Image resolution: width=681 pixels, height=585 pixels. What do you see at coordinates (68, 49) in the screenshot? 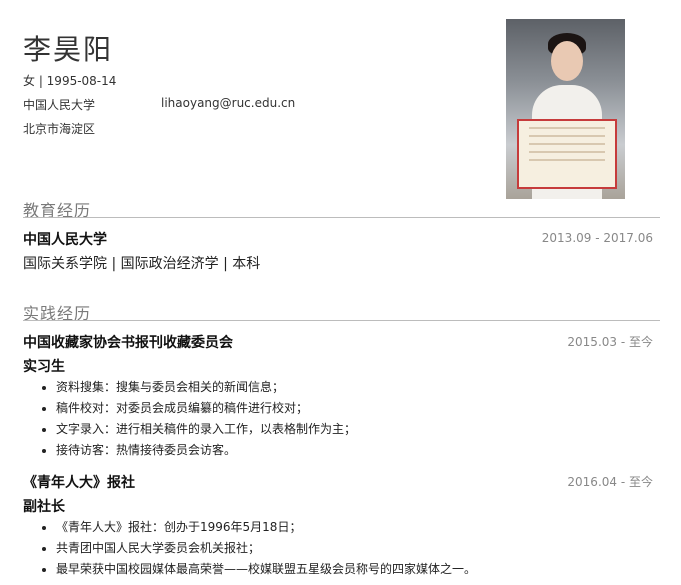
I see `candidate-name: 李昊阳` at bounding box center [68, 49].